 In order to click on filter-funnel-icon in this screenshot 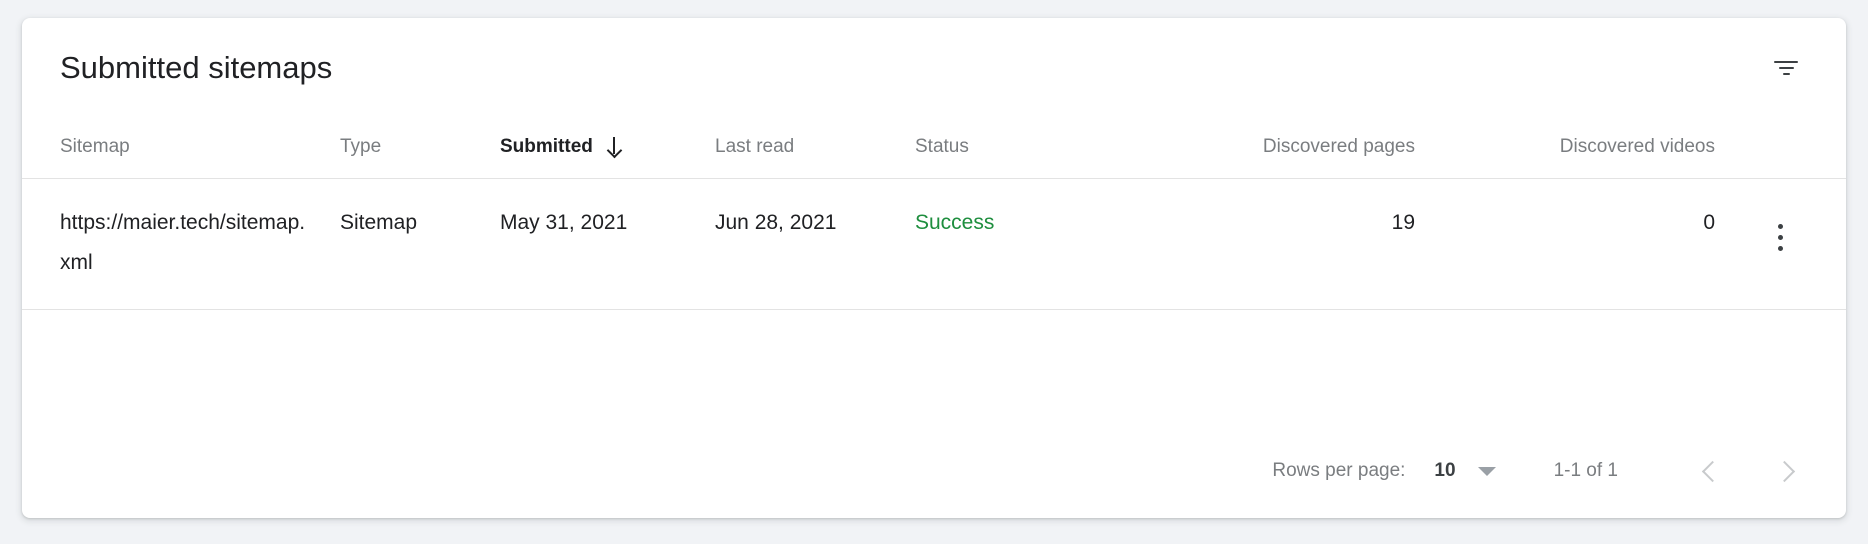, I will do `click(1786, 68)`.